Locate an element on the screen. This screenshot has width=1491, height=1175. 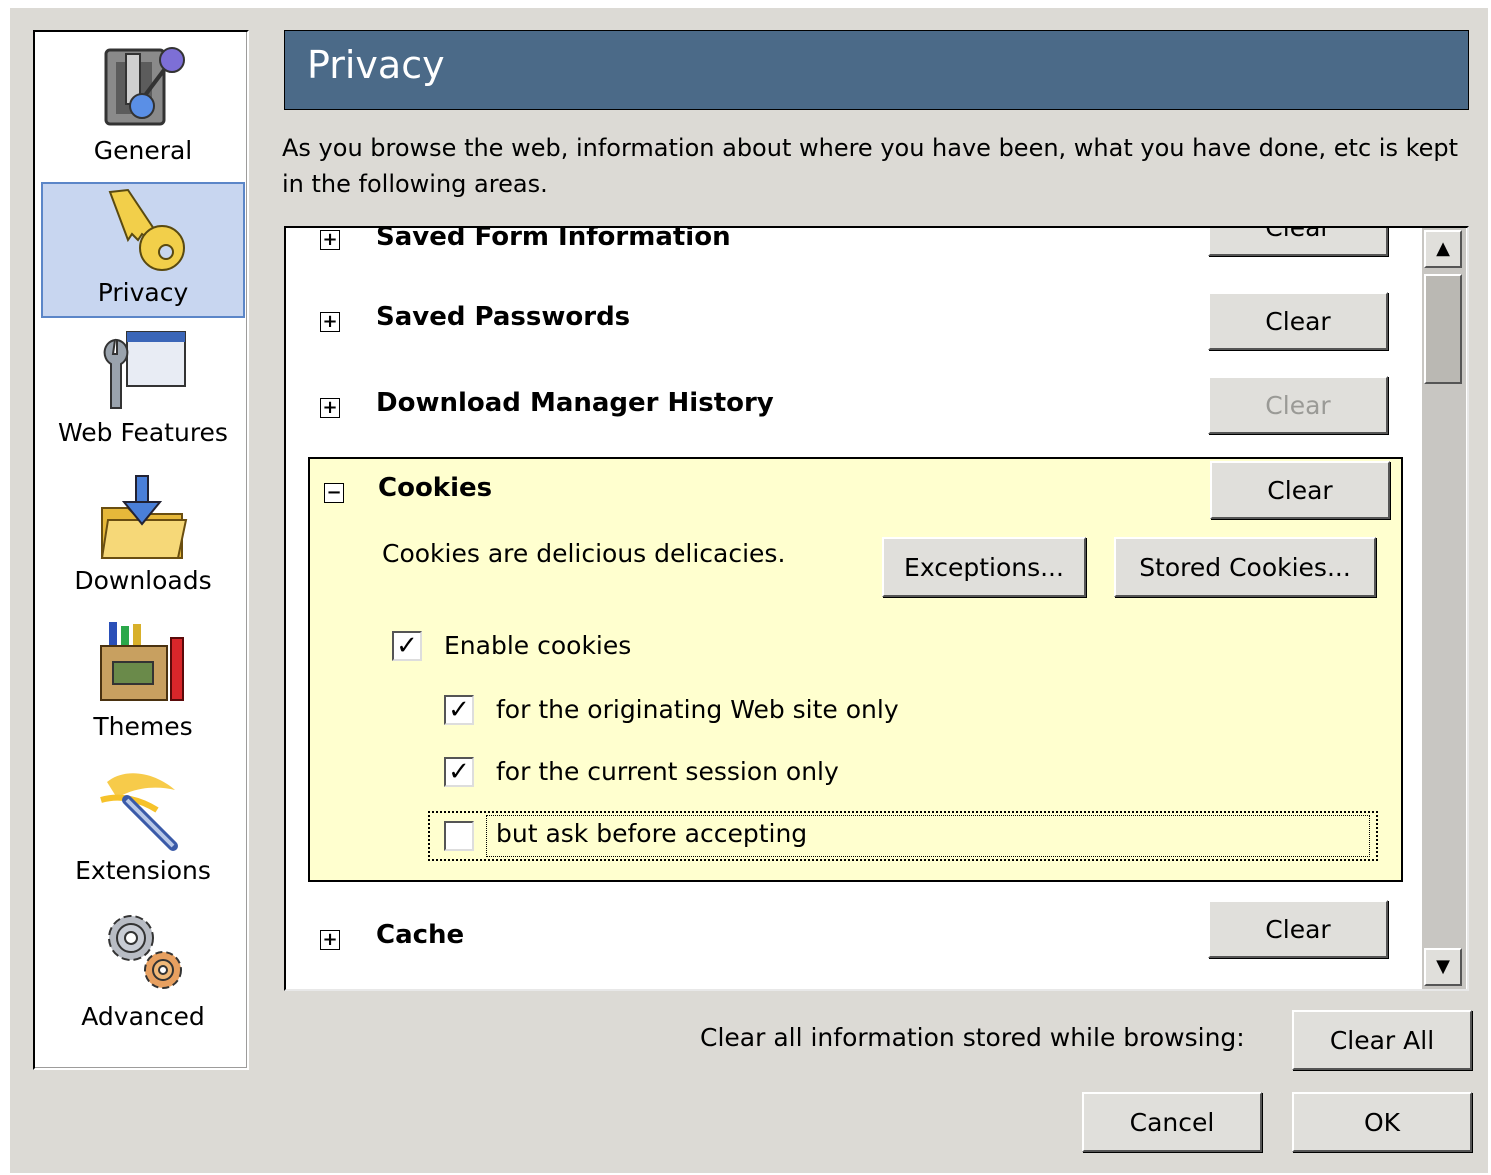
sidebar-item-label: Themes is located at coordinates (143, 726).